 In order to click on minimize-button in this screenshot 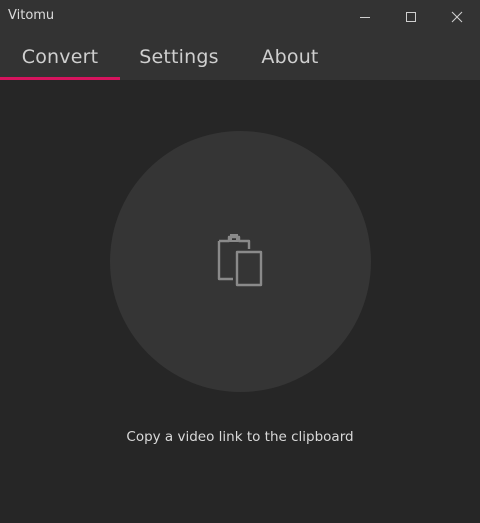, I will do `click(365, 16)`.